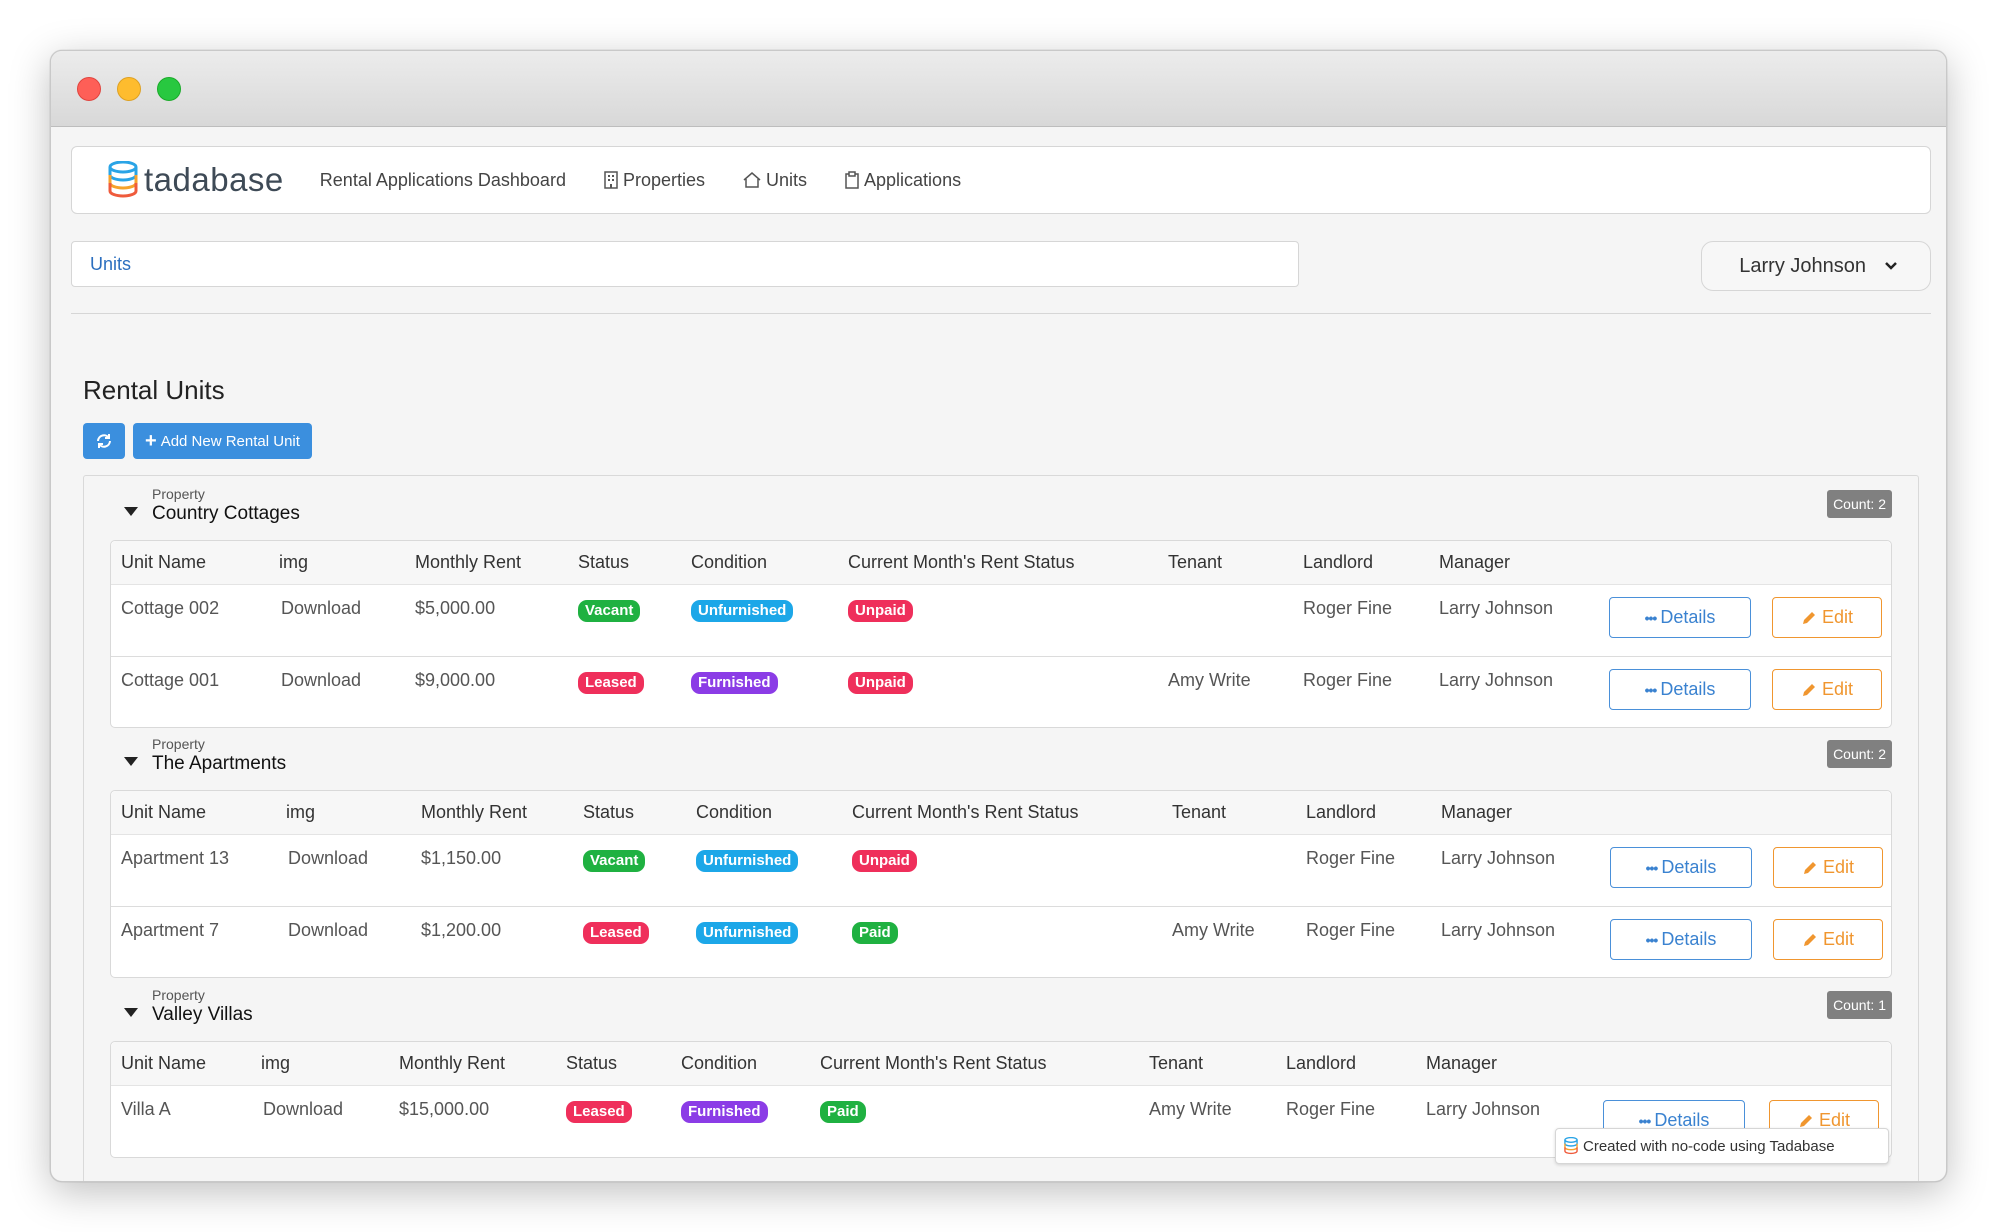 Image resolution: width=1996 pixels, height=1232 pixels. I want to click on user-menu-button: Larry Johnson, so click(1816, 266).